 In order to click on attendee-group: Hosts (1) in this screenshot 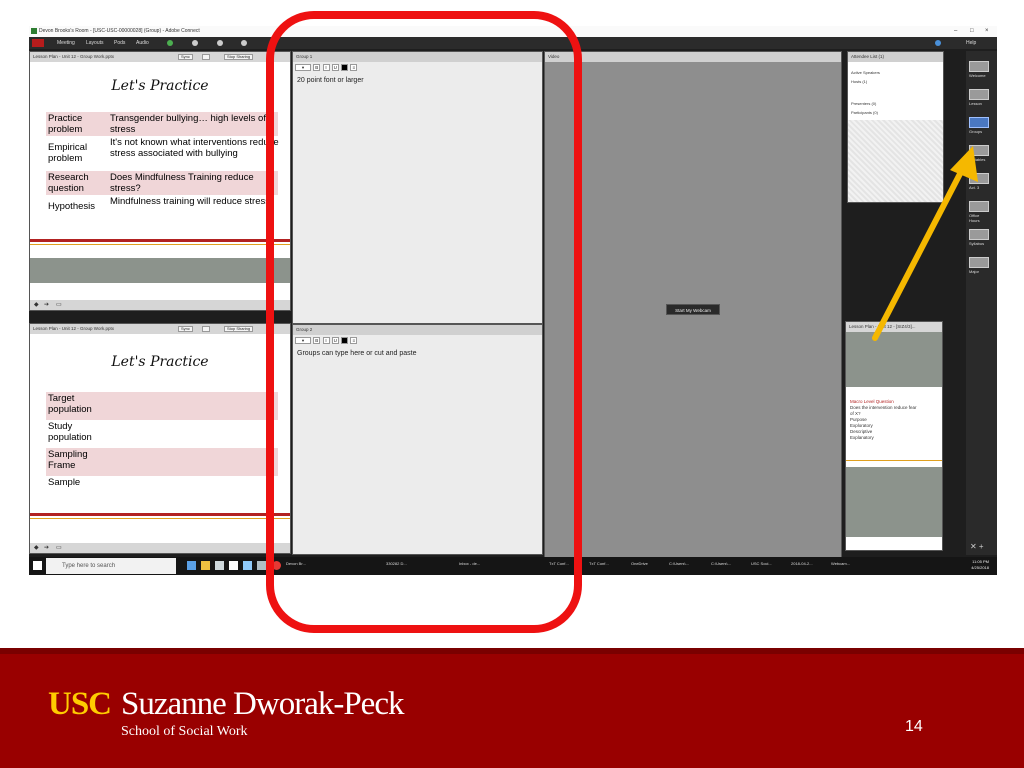, I will do `click(859, 81)`.